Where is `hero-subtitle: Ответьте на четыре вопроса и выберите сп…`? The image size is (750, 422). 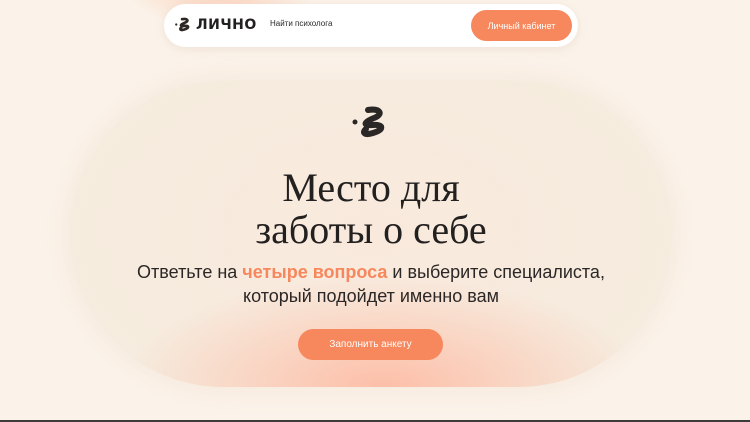
hero-subtitle: Ответьте на четыре вопроса и выберите сп… is located at coordinates (371, 284).